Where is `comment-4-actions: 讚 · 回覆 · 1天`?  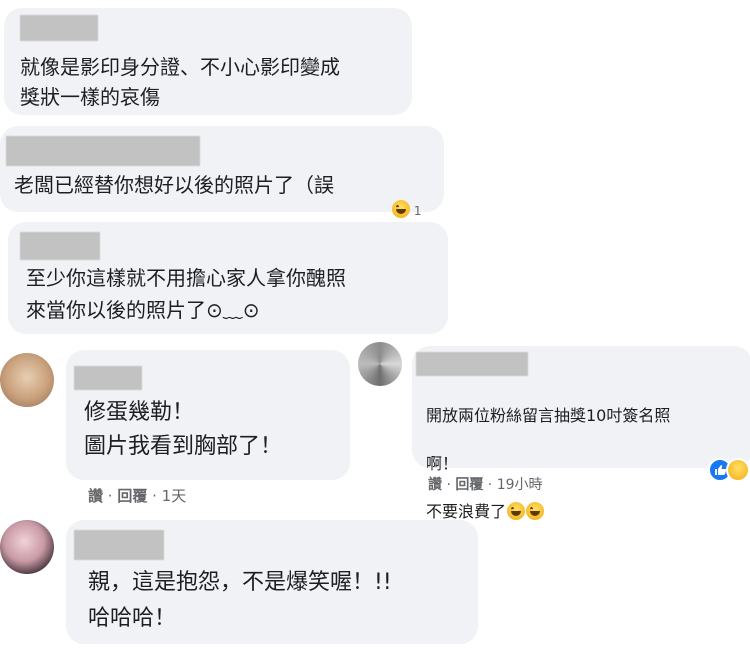
comment-4-actions: 讚 · 回覆 · 1天 is located at coordinates (137, 496).